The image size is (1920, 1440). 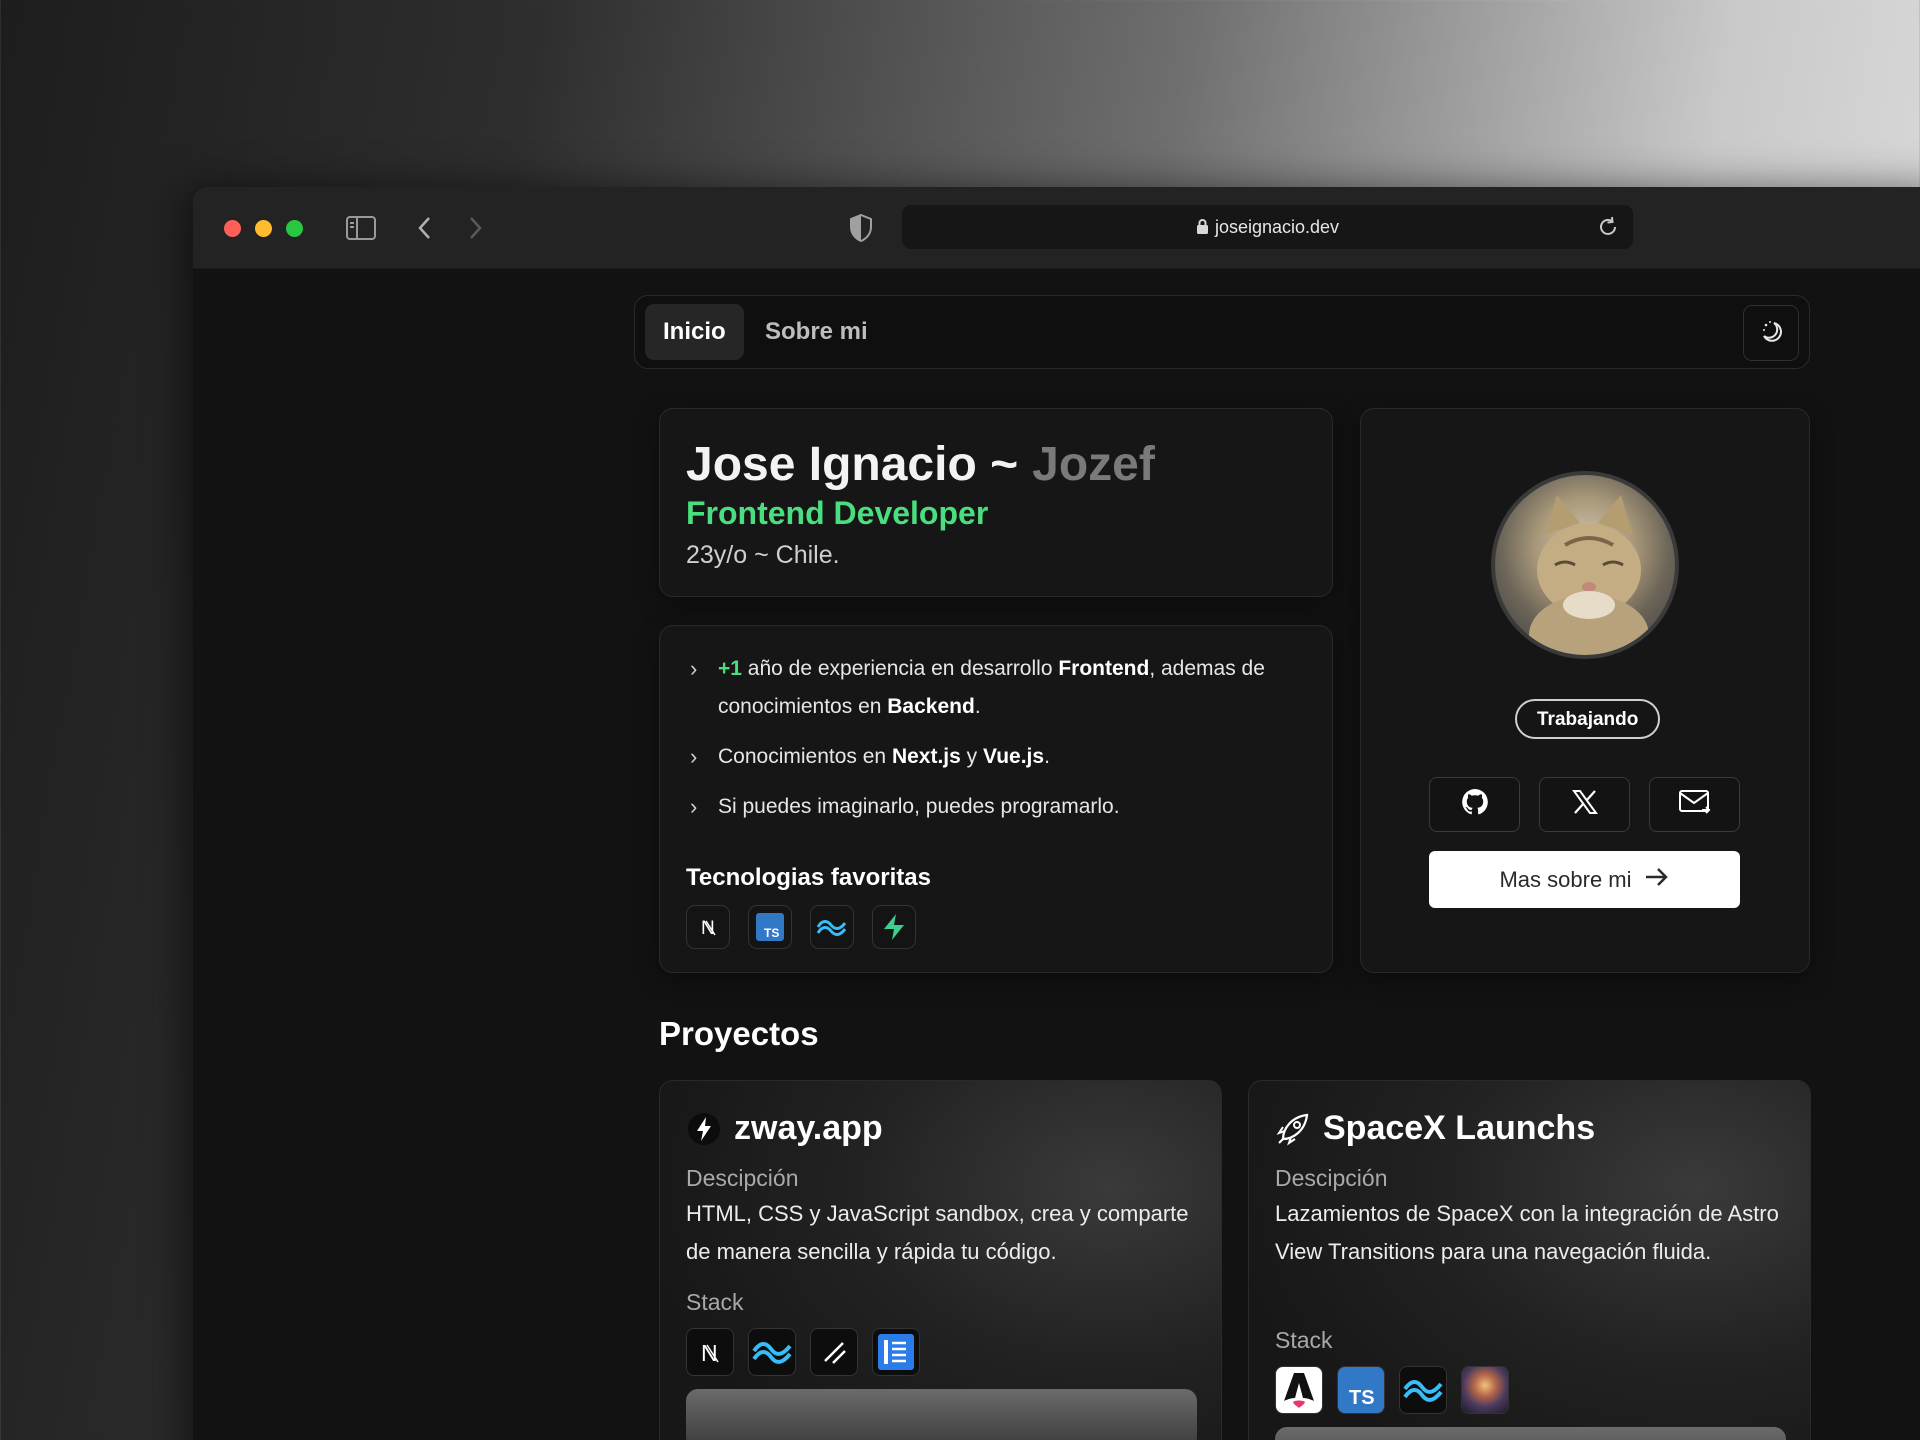 What do you see at coordinates (900, 668) in the screenshot?
I see `bullet-text: año de experiencia en desarrollo` at bounding box center [900, 668].